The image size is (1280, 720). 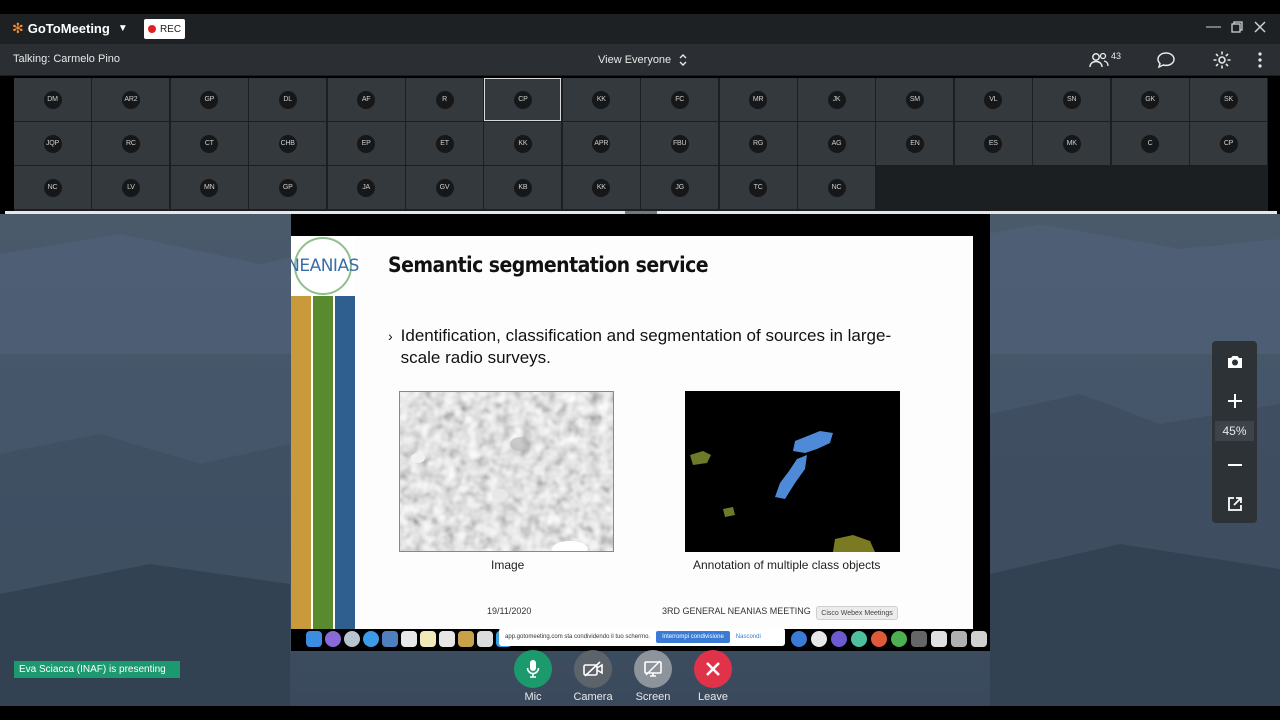 I want to click on annotation-image, so click(x=792, y=471).